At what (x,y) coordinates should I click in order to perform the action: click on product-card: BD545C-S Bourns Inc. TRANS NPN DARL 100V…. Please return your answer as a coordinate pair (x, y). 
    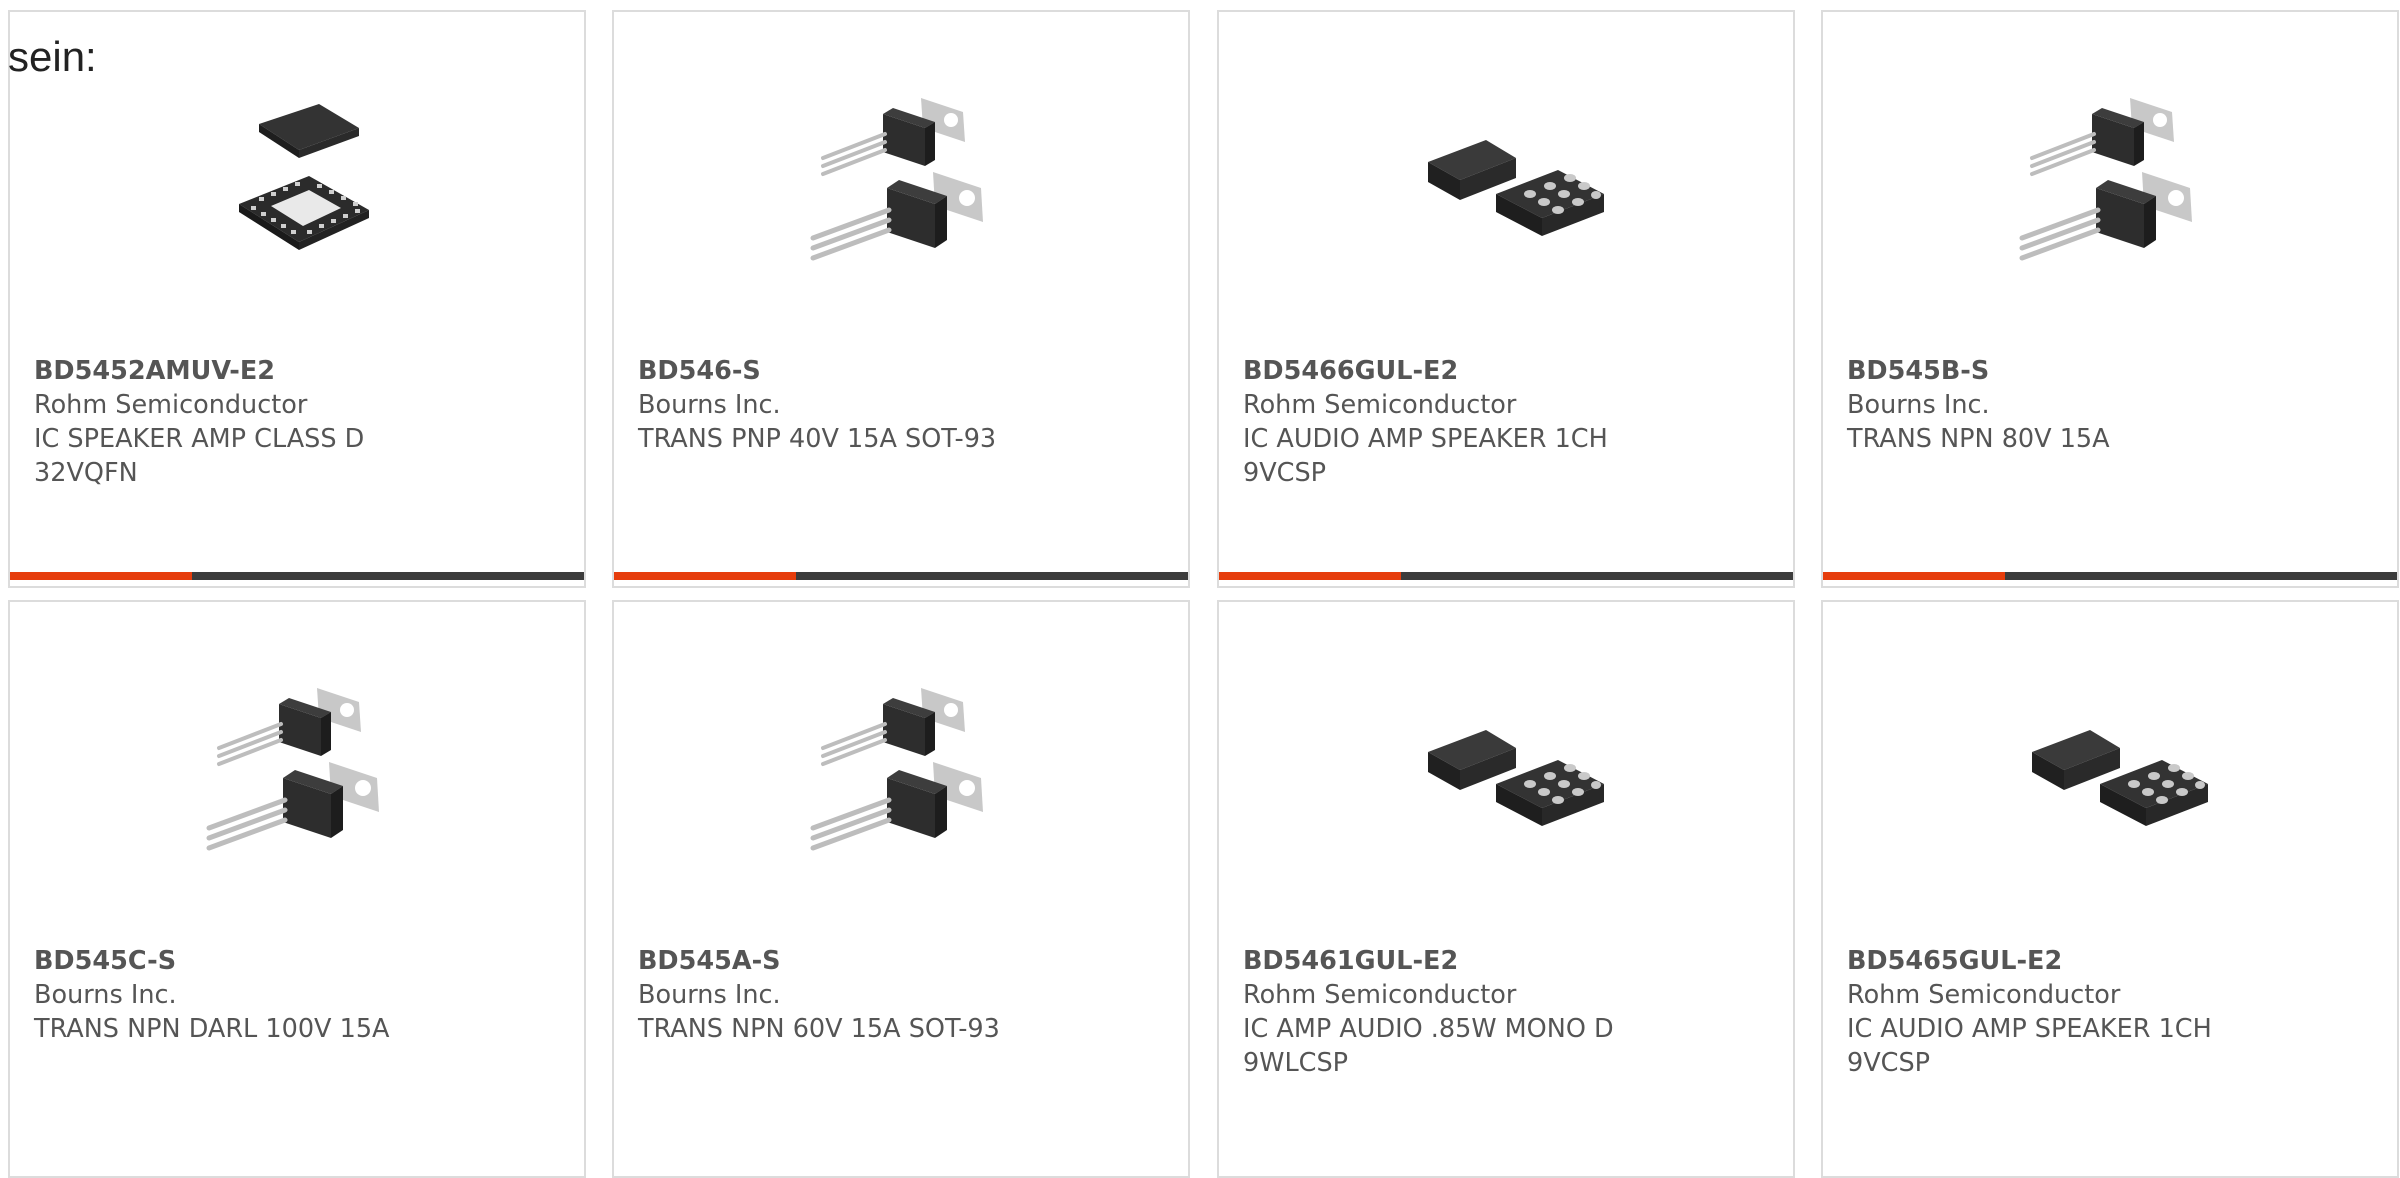
    Looking at the image, I should click on (297, 889).